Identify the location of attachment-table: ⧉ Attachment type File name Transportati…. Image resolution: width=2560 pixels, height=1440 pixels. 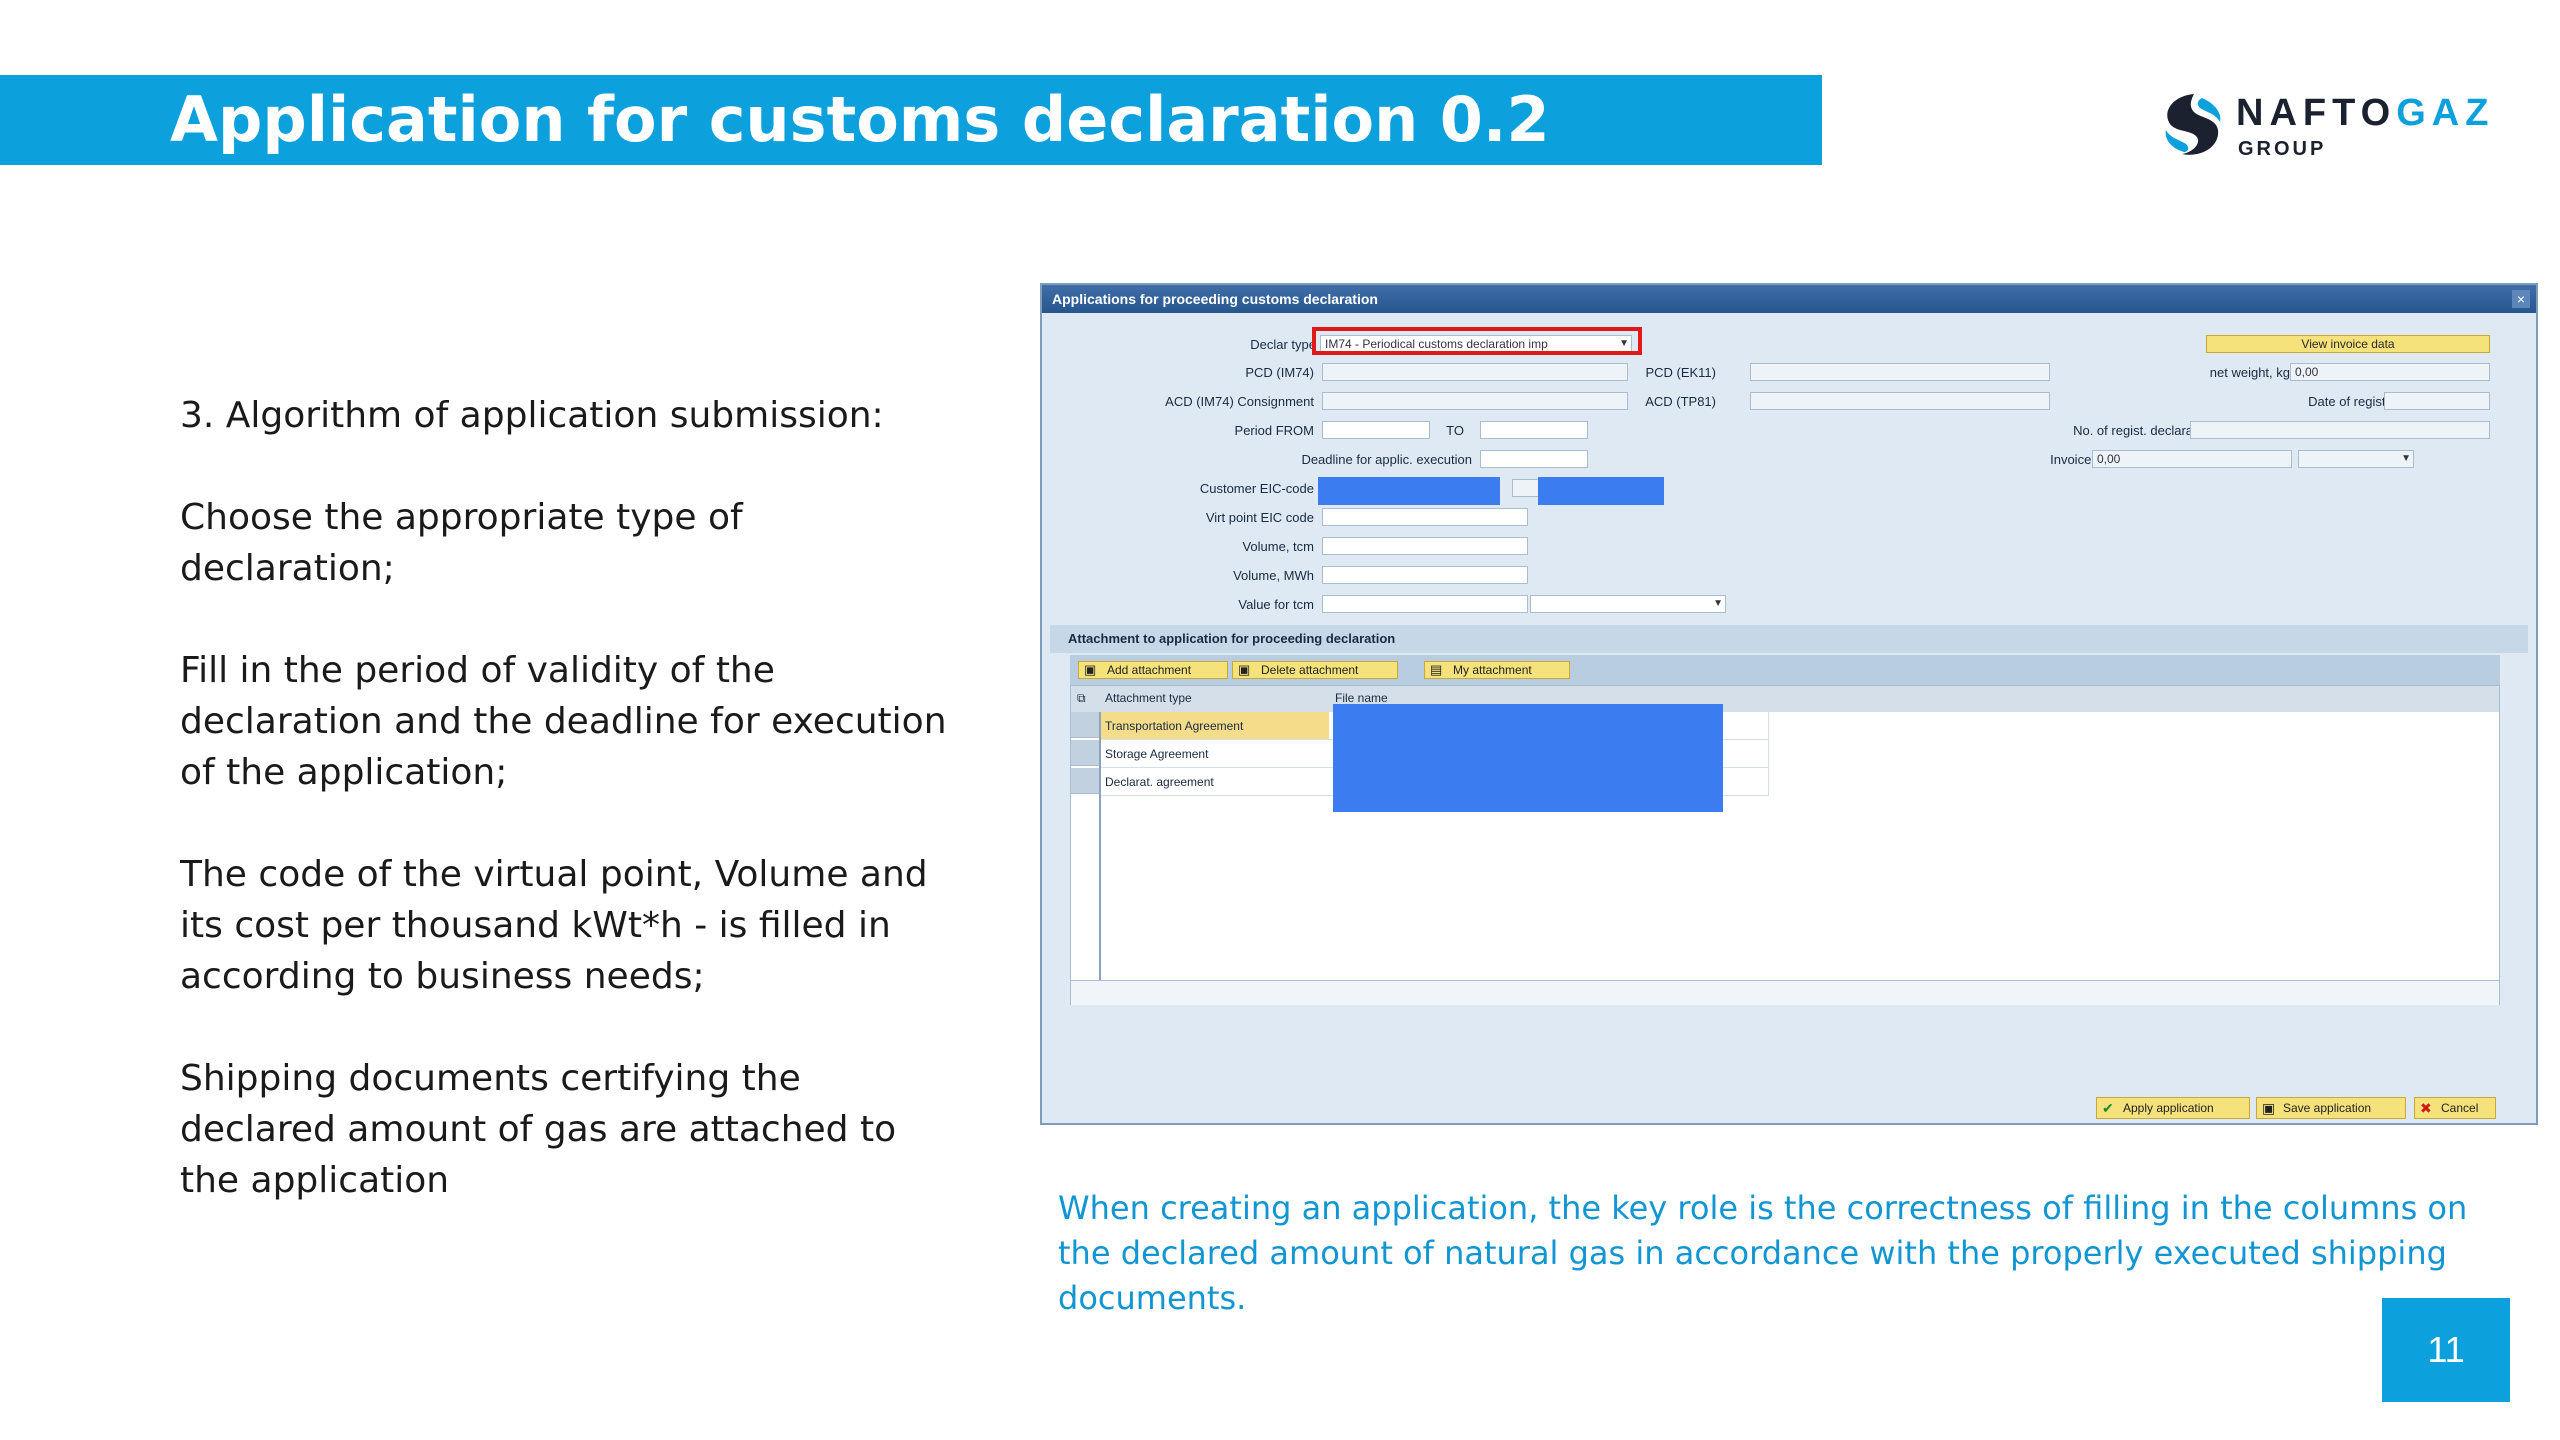
(1785, 845).